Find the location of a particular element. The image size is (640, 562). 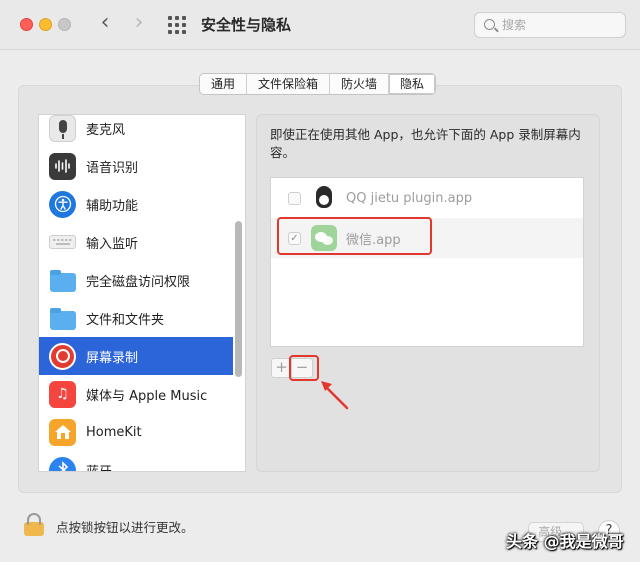

lock-icon is located at coordinates (34, 524).